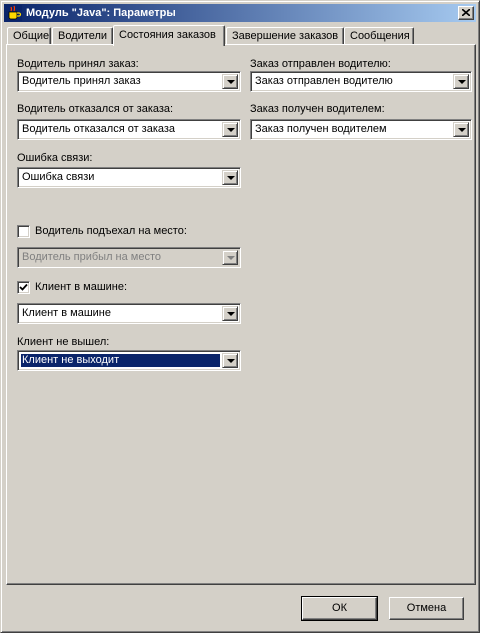 This screenshot has width=480, height=633. I want to click on order-sent-select: Заказ отправлен водителю, so click(361, 81).